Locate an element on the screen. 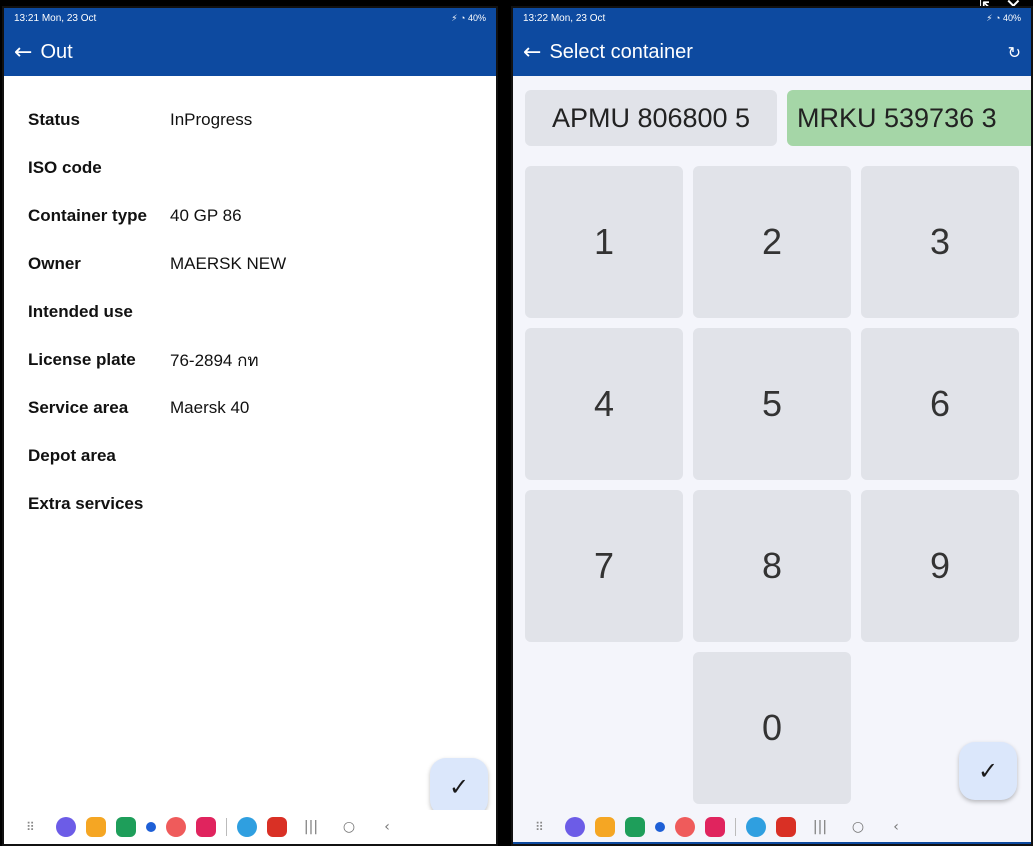  page-title: Out is located at coordinates (56, 51).